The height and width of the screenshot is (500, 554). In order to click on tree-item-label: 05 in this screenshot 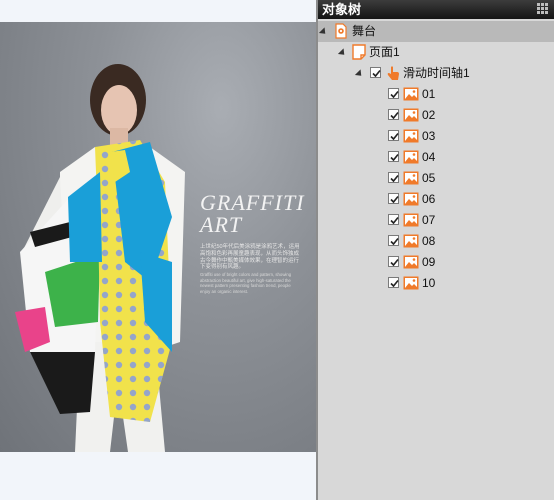, I will do `click(429, 178)`.